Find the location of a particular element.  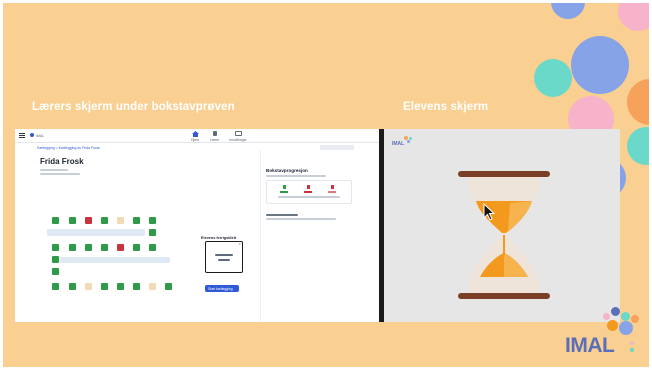

teacher-app-topbar: IMAL Hjem Lærer Innstillinger is located at coordinates (197, 136).